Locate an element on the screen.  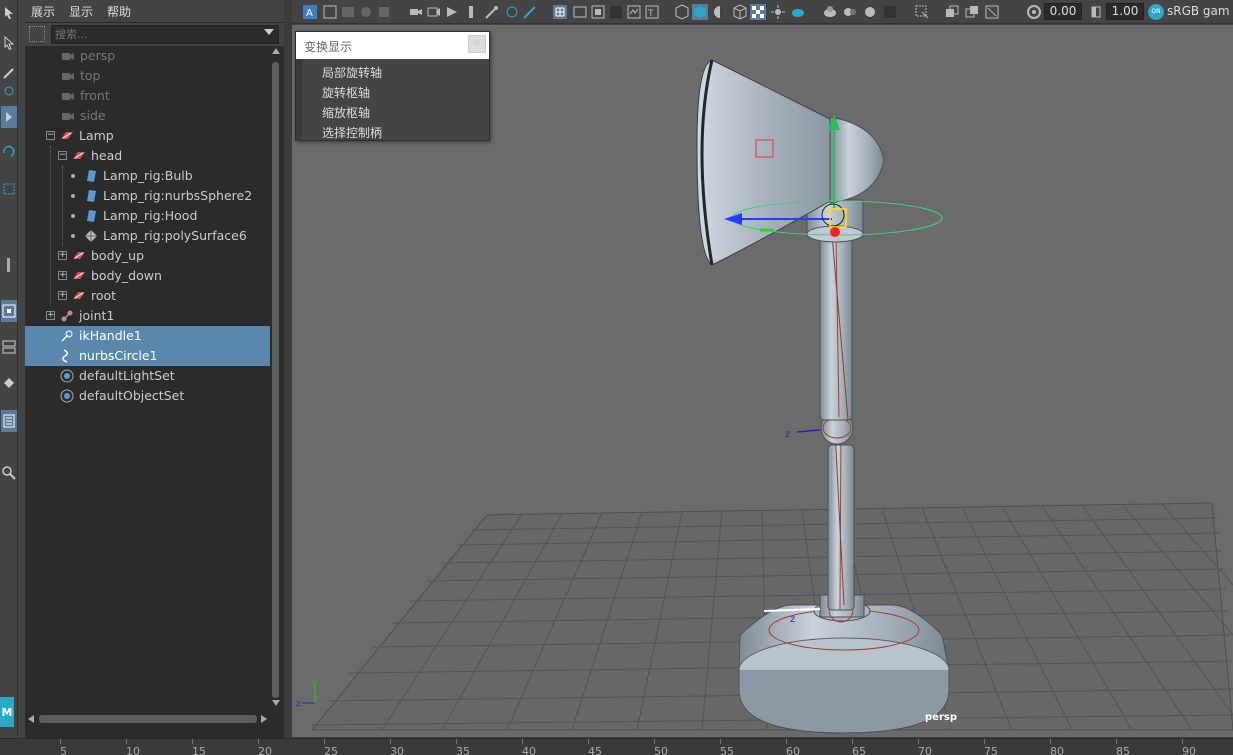
lasso-tool-icon is located at coordinates (9, 43).